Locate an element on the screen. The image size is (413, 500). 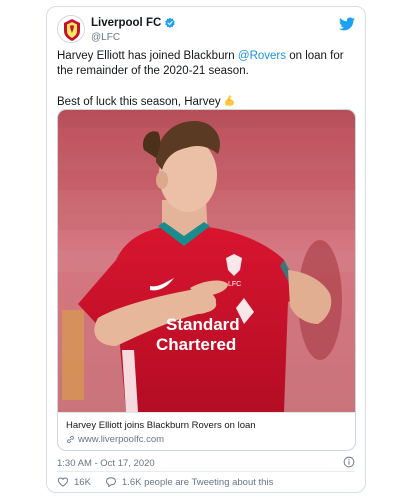
heart-icon is located at coordinates (63, 482).